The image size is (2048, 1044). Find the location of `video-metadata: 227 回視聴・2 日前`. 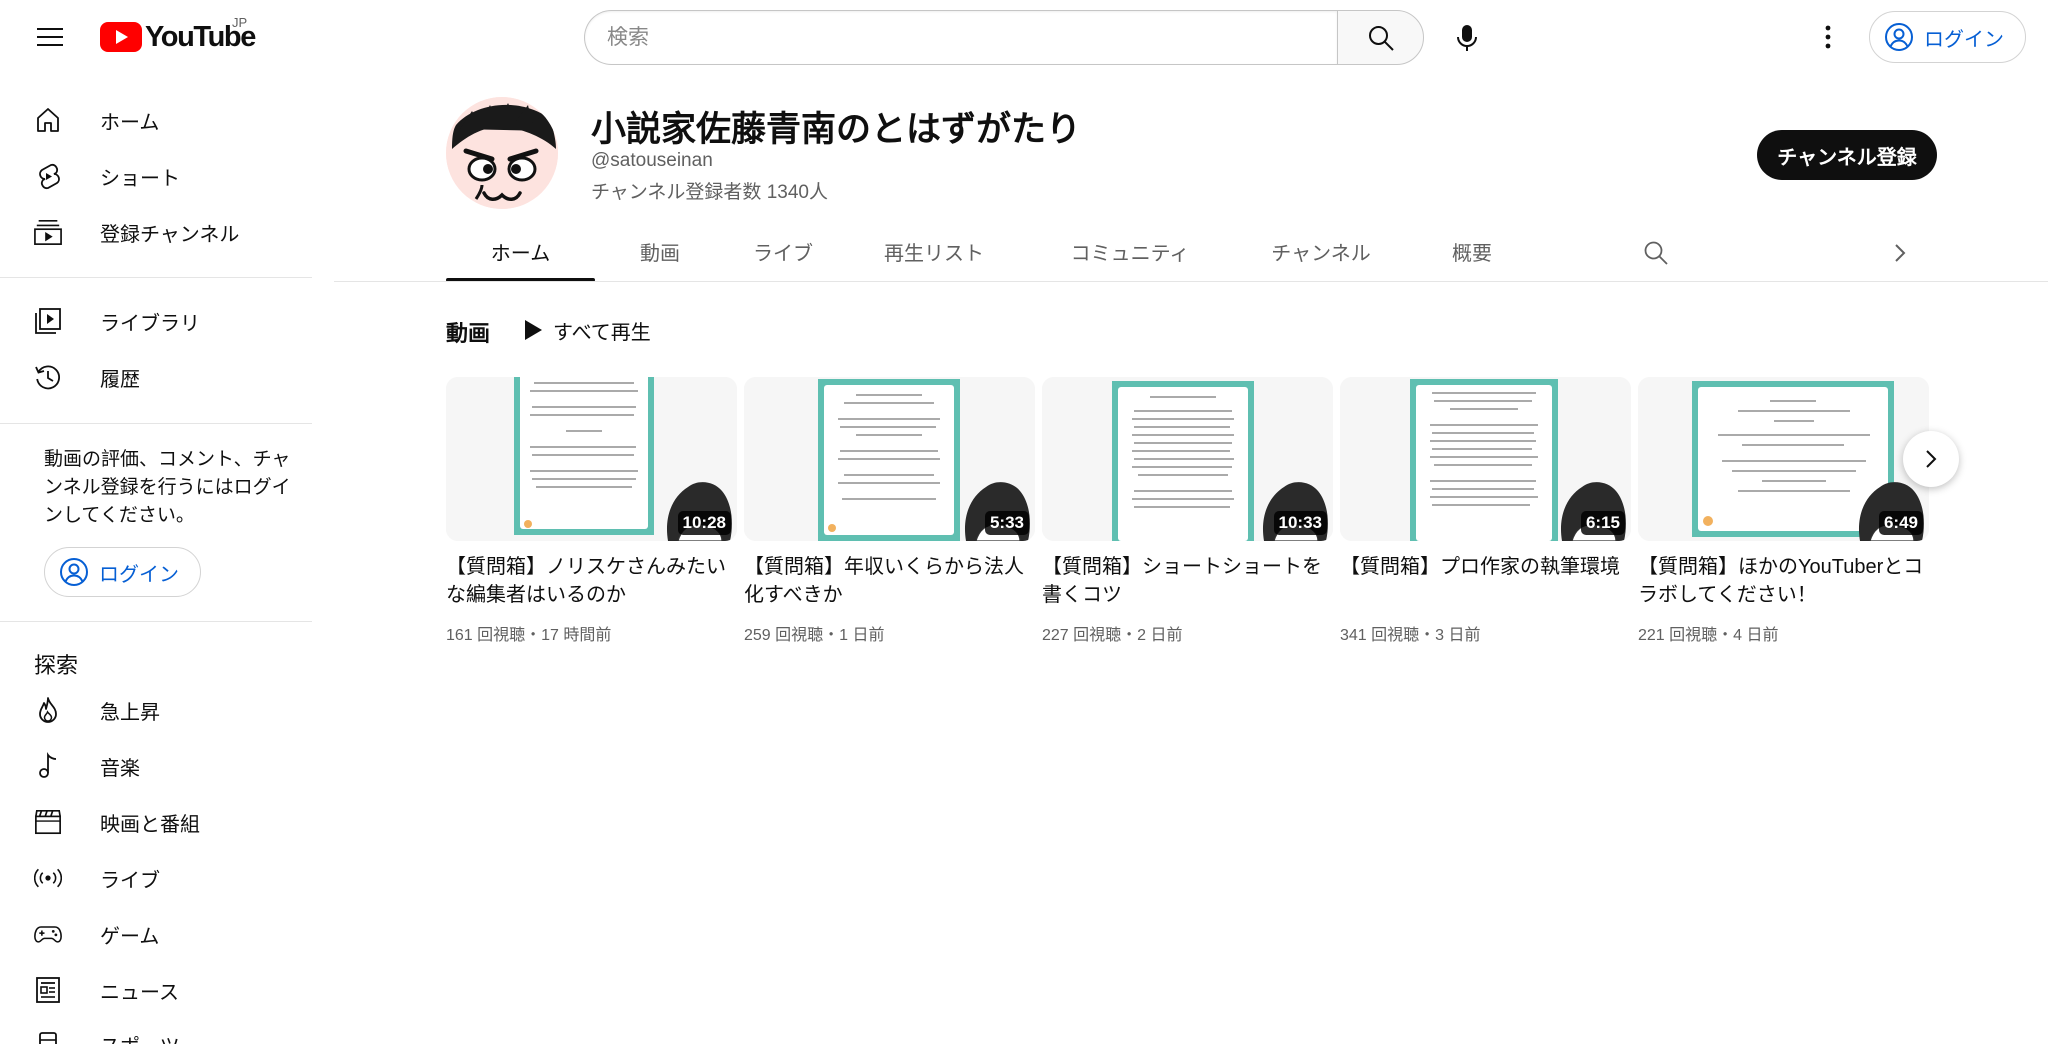

video-metadata: 227 回視聴・2 日前 is located at coordinates (1112, 635).